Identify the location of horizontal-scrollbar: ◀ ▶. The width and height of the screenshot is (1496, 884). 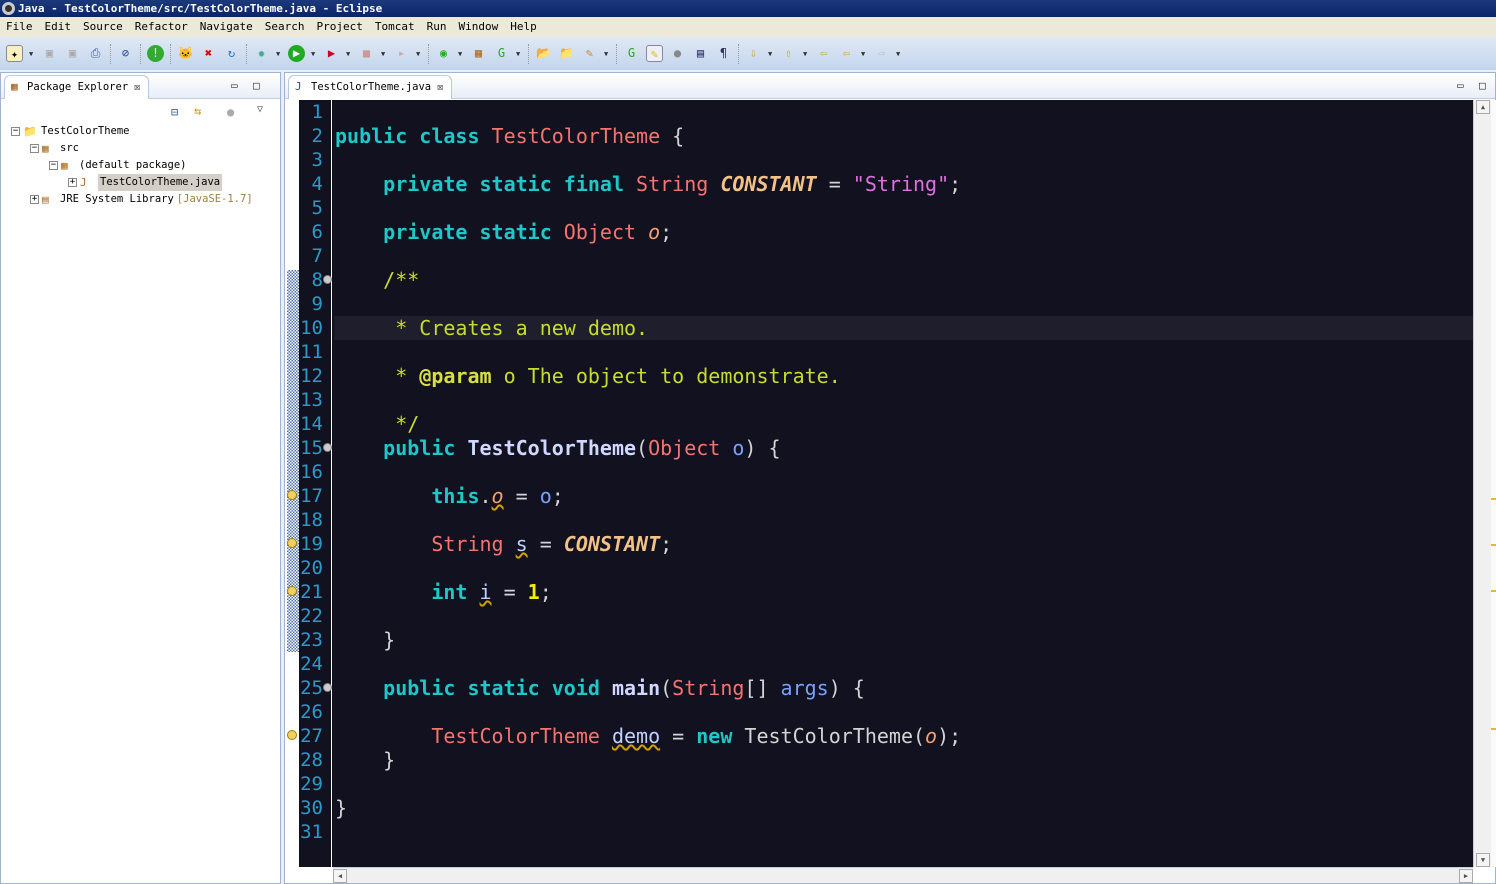
(903, 875).